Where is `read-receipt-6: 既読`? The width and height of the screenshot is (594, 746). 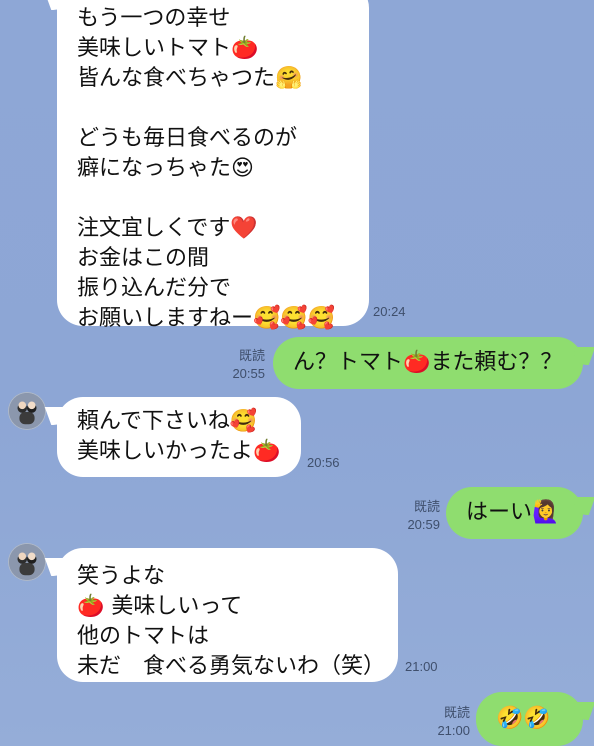 read-receipt-6: 既読 is located at coordinates (456, 712).